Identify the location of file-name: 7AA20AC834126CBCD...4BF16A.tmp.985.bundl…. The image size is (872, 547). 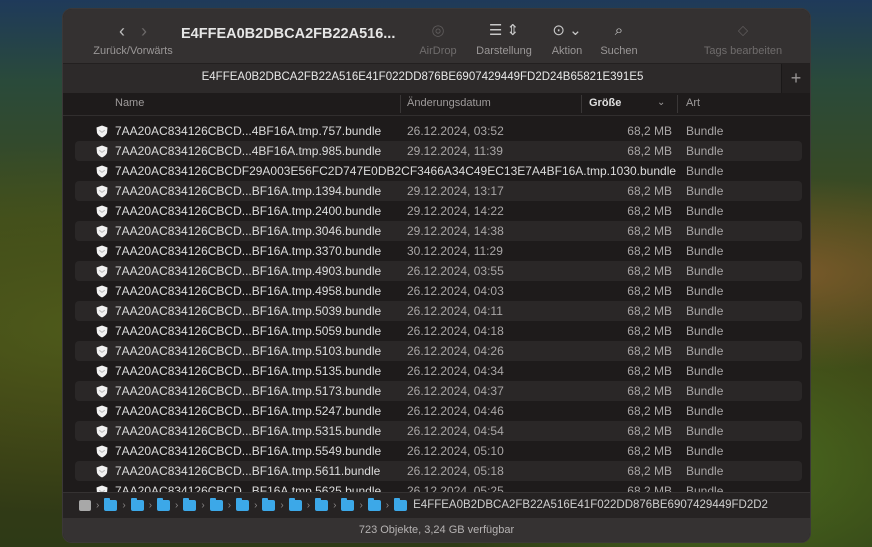
(248, 151).